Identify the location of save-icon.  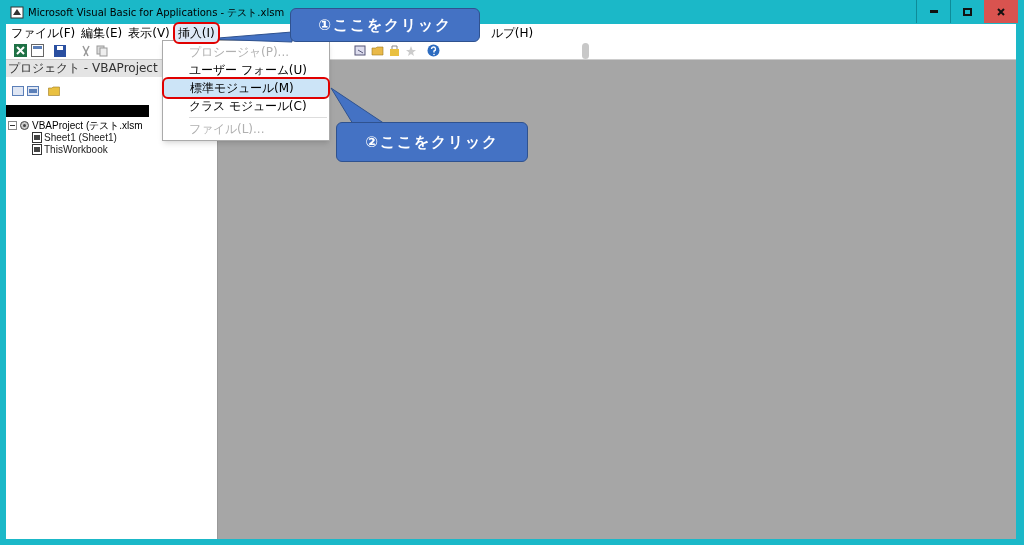
(60, 50).